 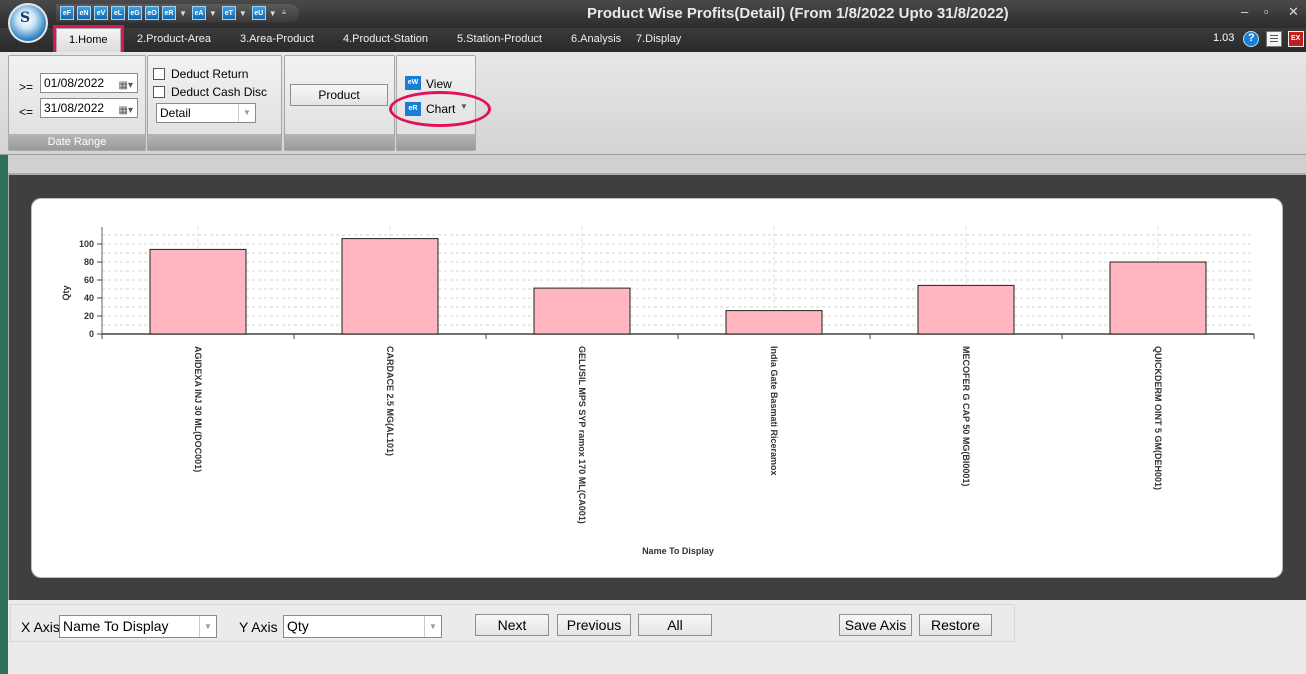 I want to click on from-date-value: 01/08/2022, so click(x=74, y=83).